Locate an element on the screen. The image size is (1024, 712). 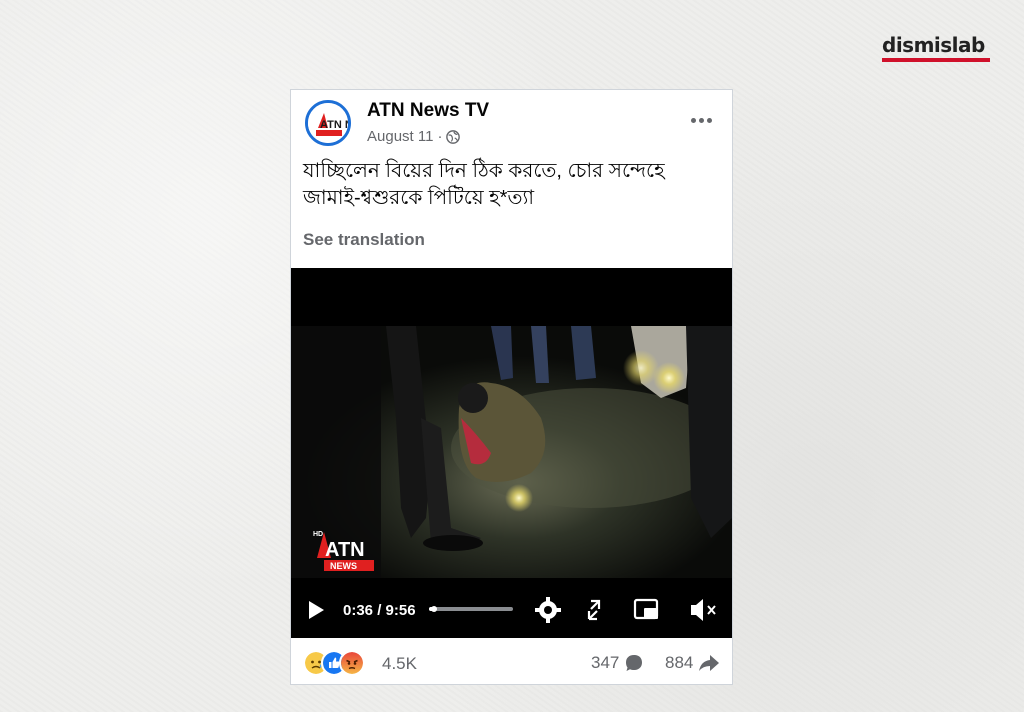
atn-logo-icon: ATN NEWS is located at coordinates (328, 123).